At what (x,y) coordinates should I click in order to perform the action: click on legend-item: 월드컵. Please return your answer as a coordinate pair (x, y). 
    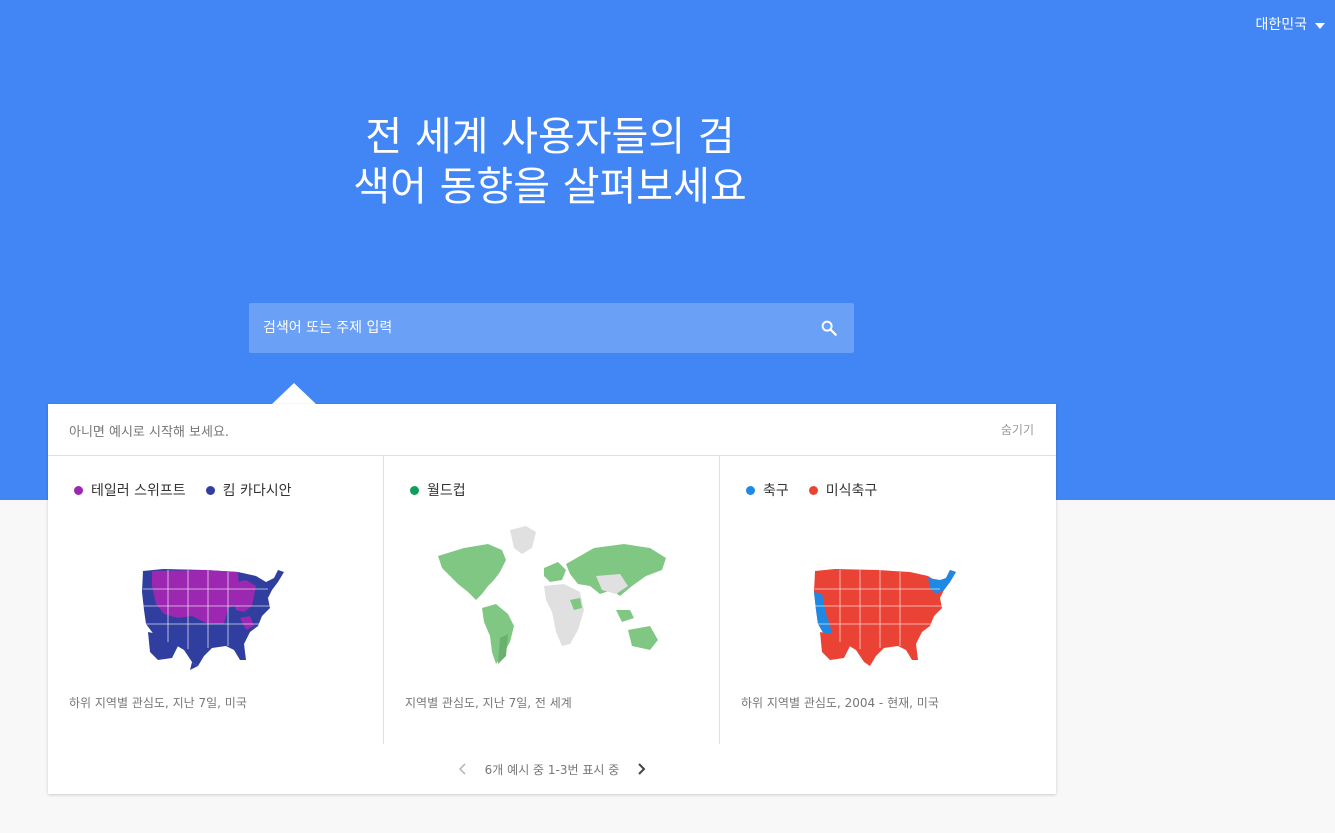
    Looking at the image, I should click on (438, 490).